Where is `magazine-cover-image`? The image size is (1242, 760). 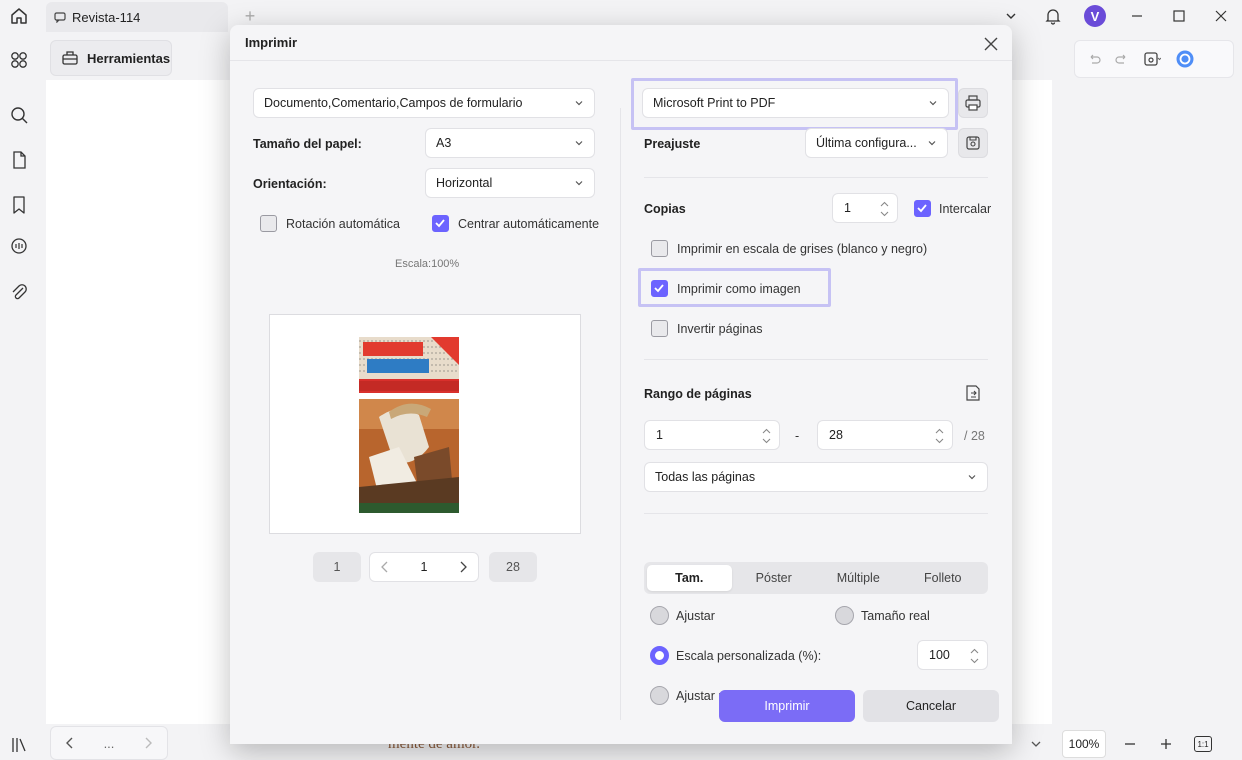
magazine-cover-image is located at coordinates (409, 425).